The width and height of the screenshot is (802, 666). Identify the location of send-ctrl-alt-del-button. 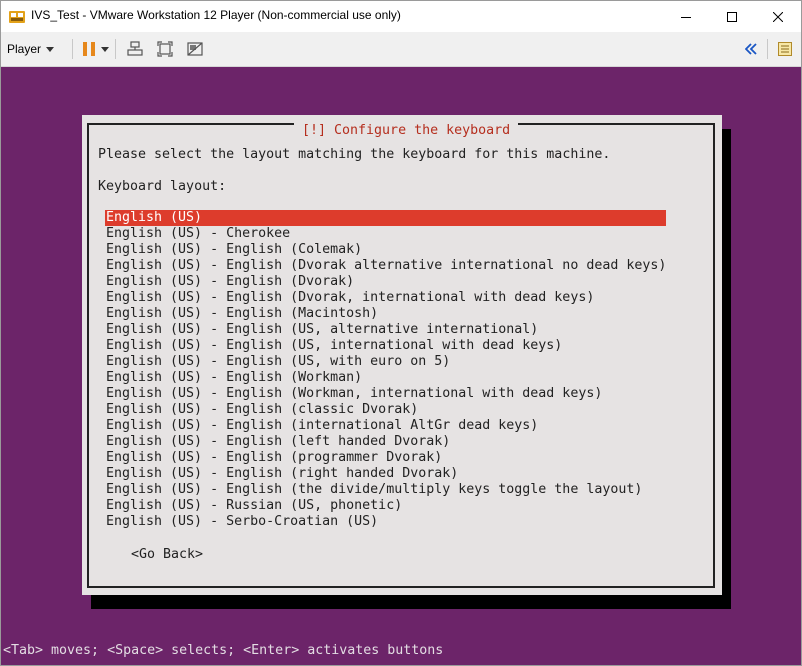
(135, 49).